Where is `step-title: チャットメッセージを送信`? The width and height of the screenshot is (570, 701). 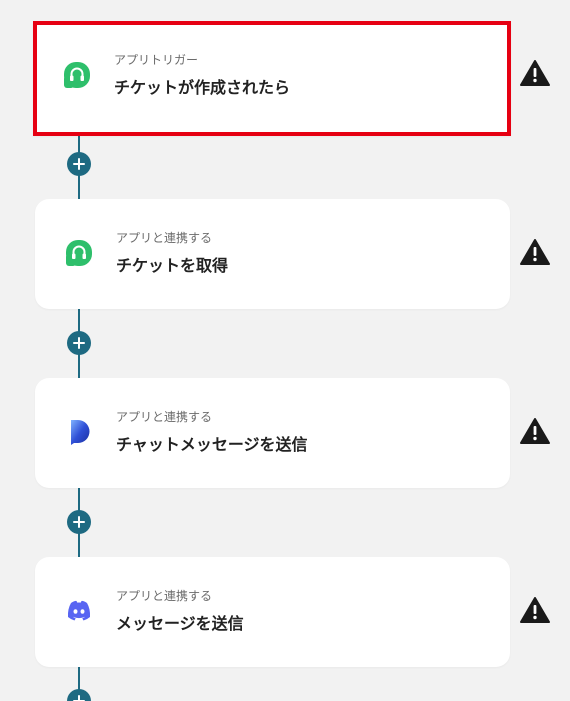
step-title: チャットメッセージを送信 is located at coordinates (212, 444).